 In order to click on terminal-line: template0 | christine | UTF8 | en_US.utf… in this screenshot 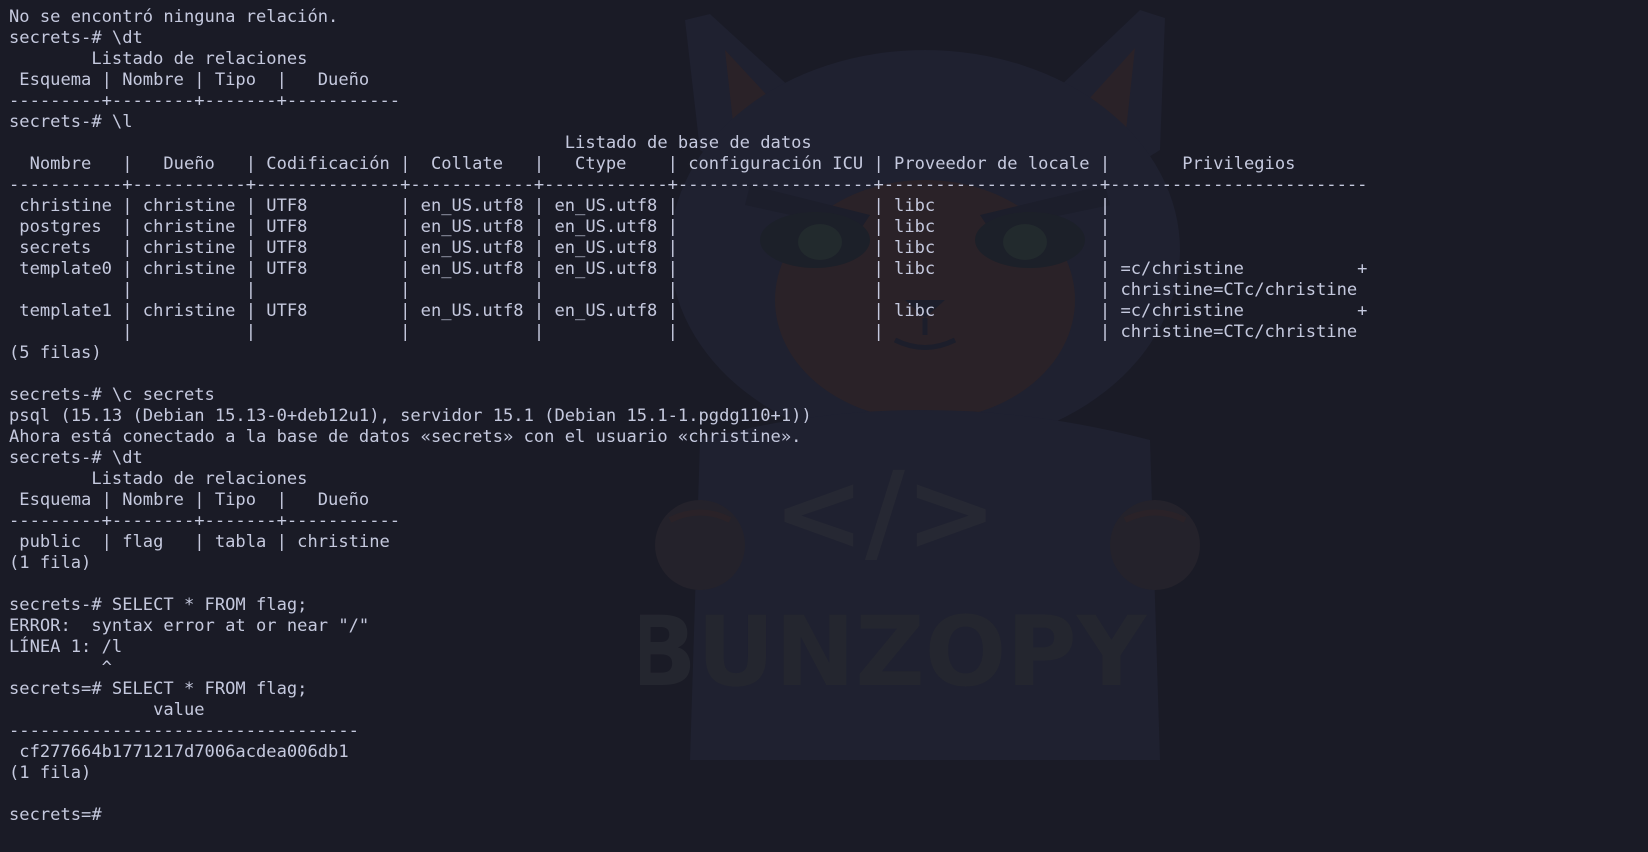, I will do `click(688, 269)`.